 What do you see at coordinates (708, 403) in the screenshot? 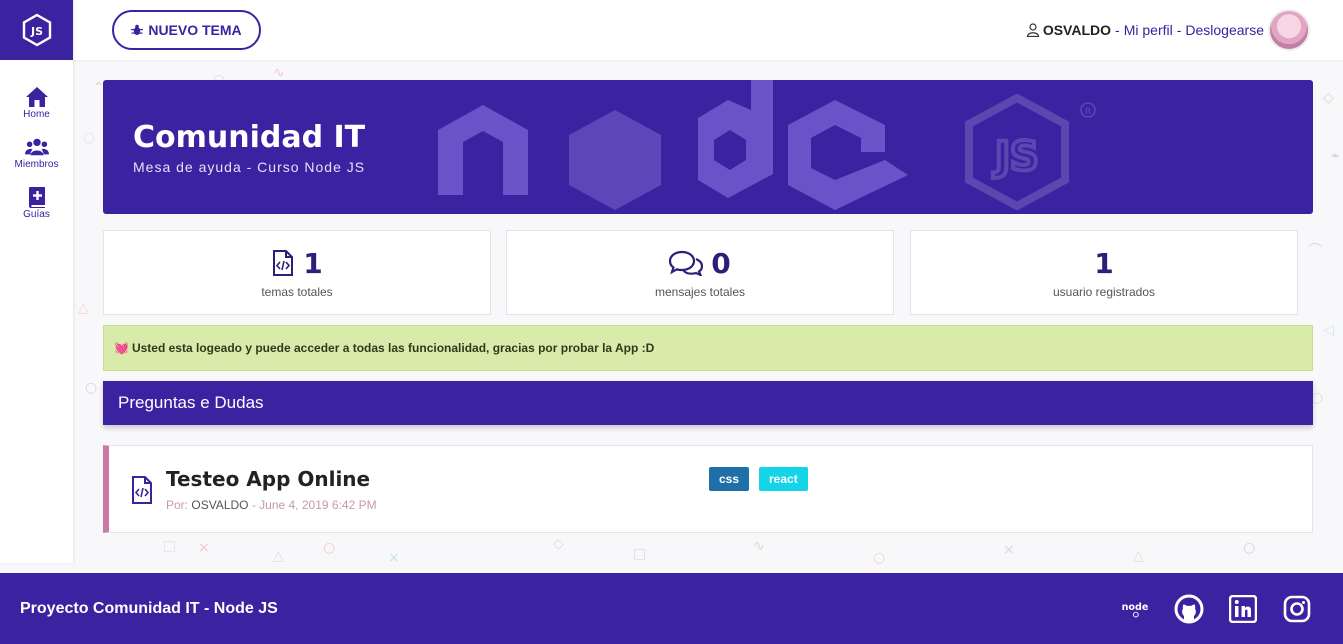
I see `section-title: Preguntas e Dudas` at bounding box center [708, 403].